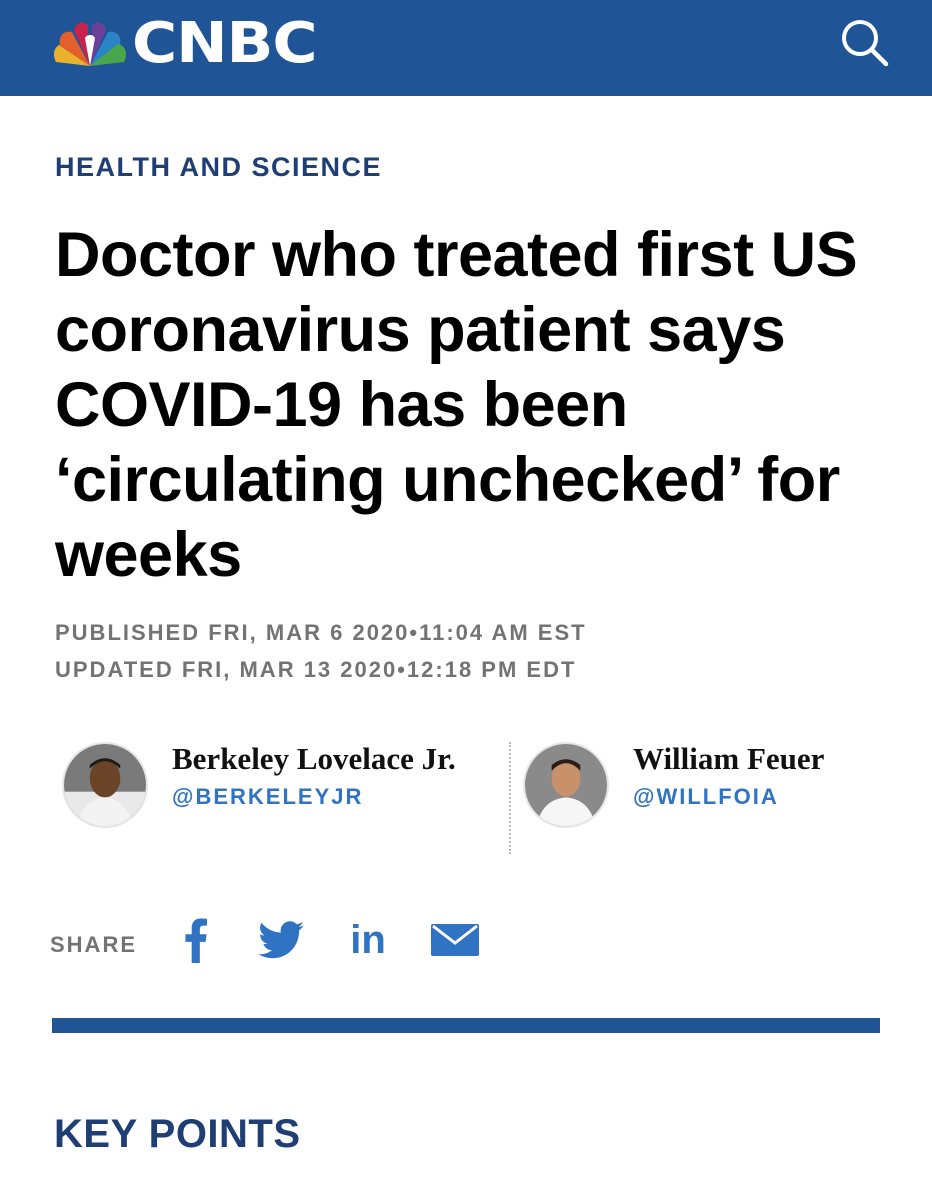 The width and height of the screenshot is (932, 1200). What do you see at coordinates (314, 759) in the screenshot?
I see `author-name: Berkeley Lovelace Jr.` at bounding box center [314, 759].